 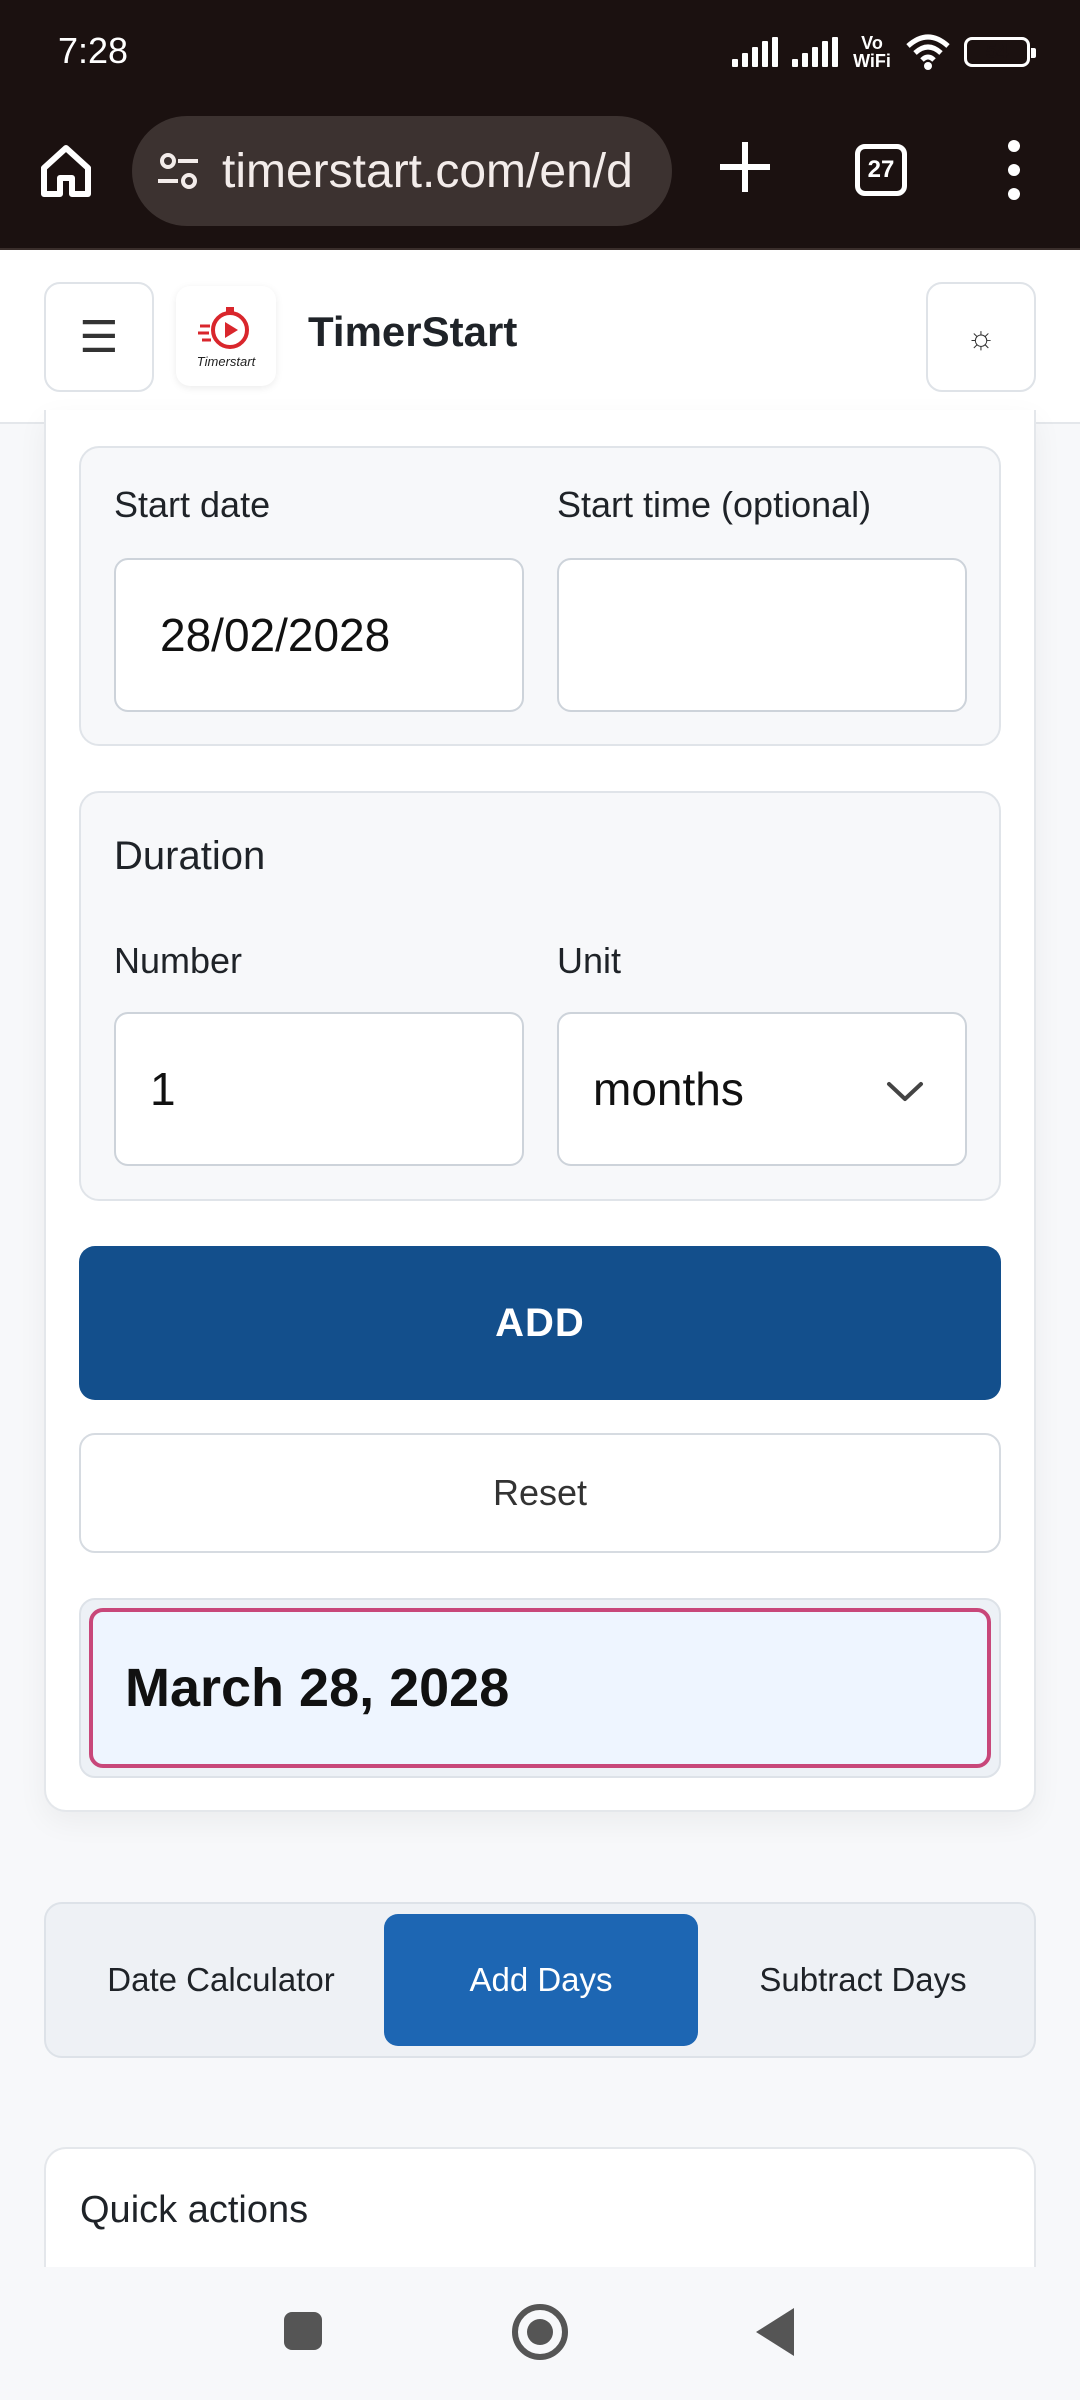 I want to click on new-tab-icon, so click(x=745, y=167).